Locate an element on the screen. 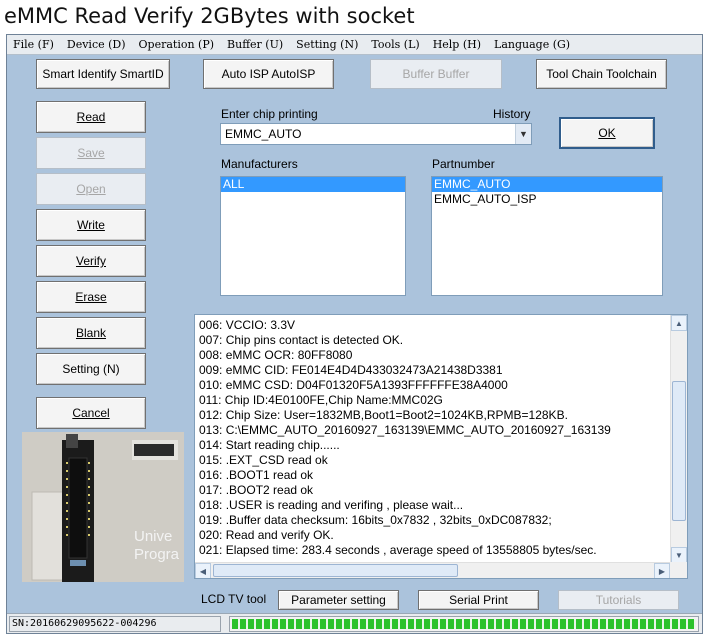  read-button-label: Read is located at coordinates (91, 117).